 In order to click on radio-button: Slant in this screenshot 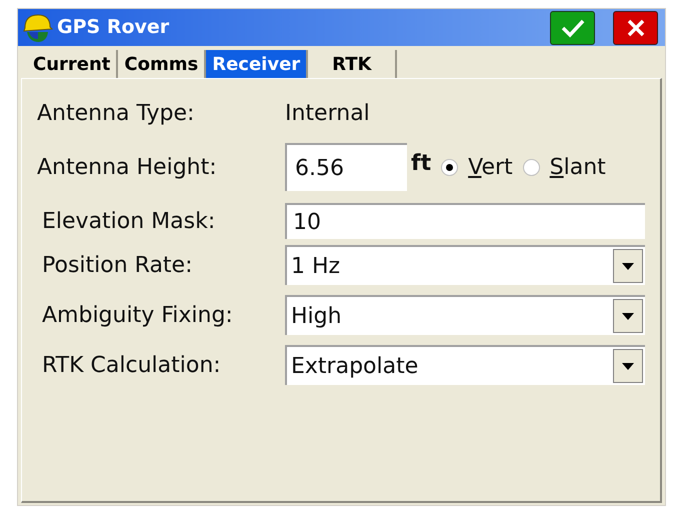, I will do `click(564, 167)`.